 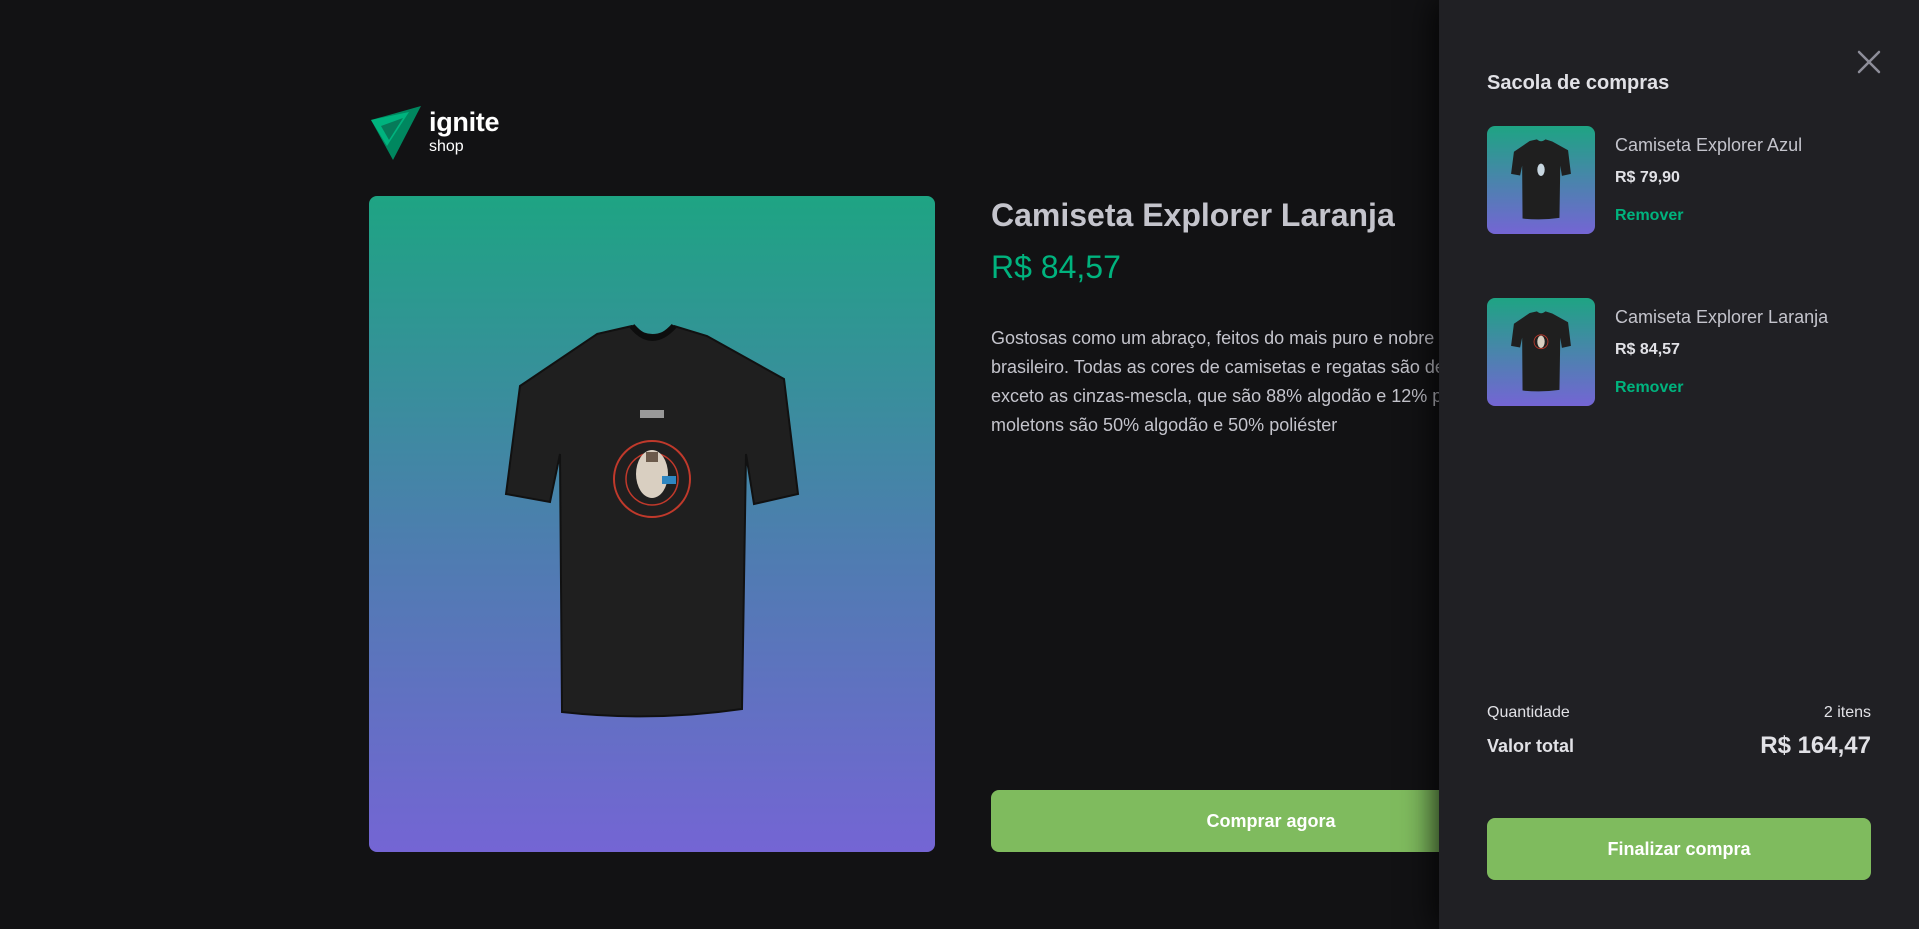 I want to click on brand-title: ignite, so click(x=464, y=122).